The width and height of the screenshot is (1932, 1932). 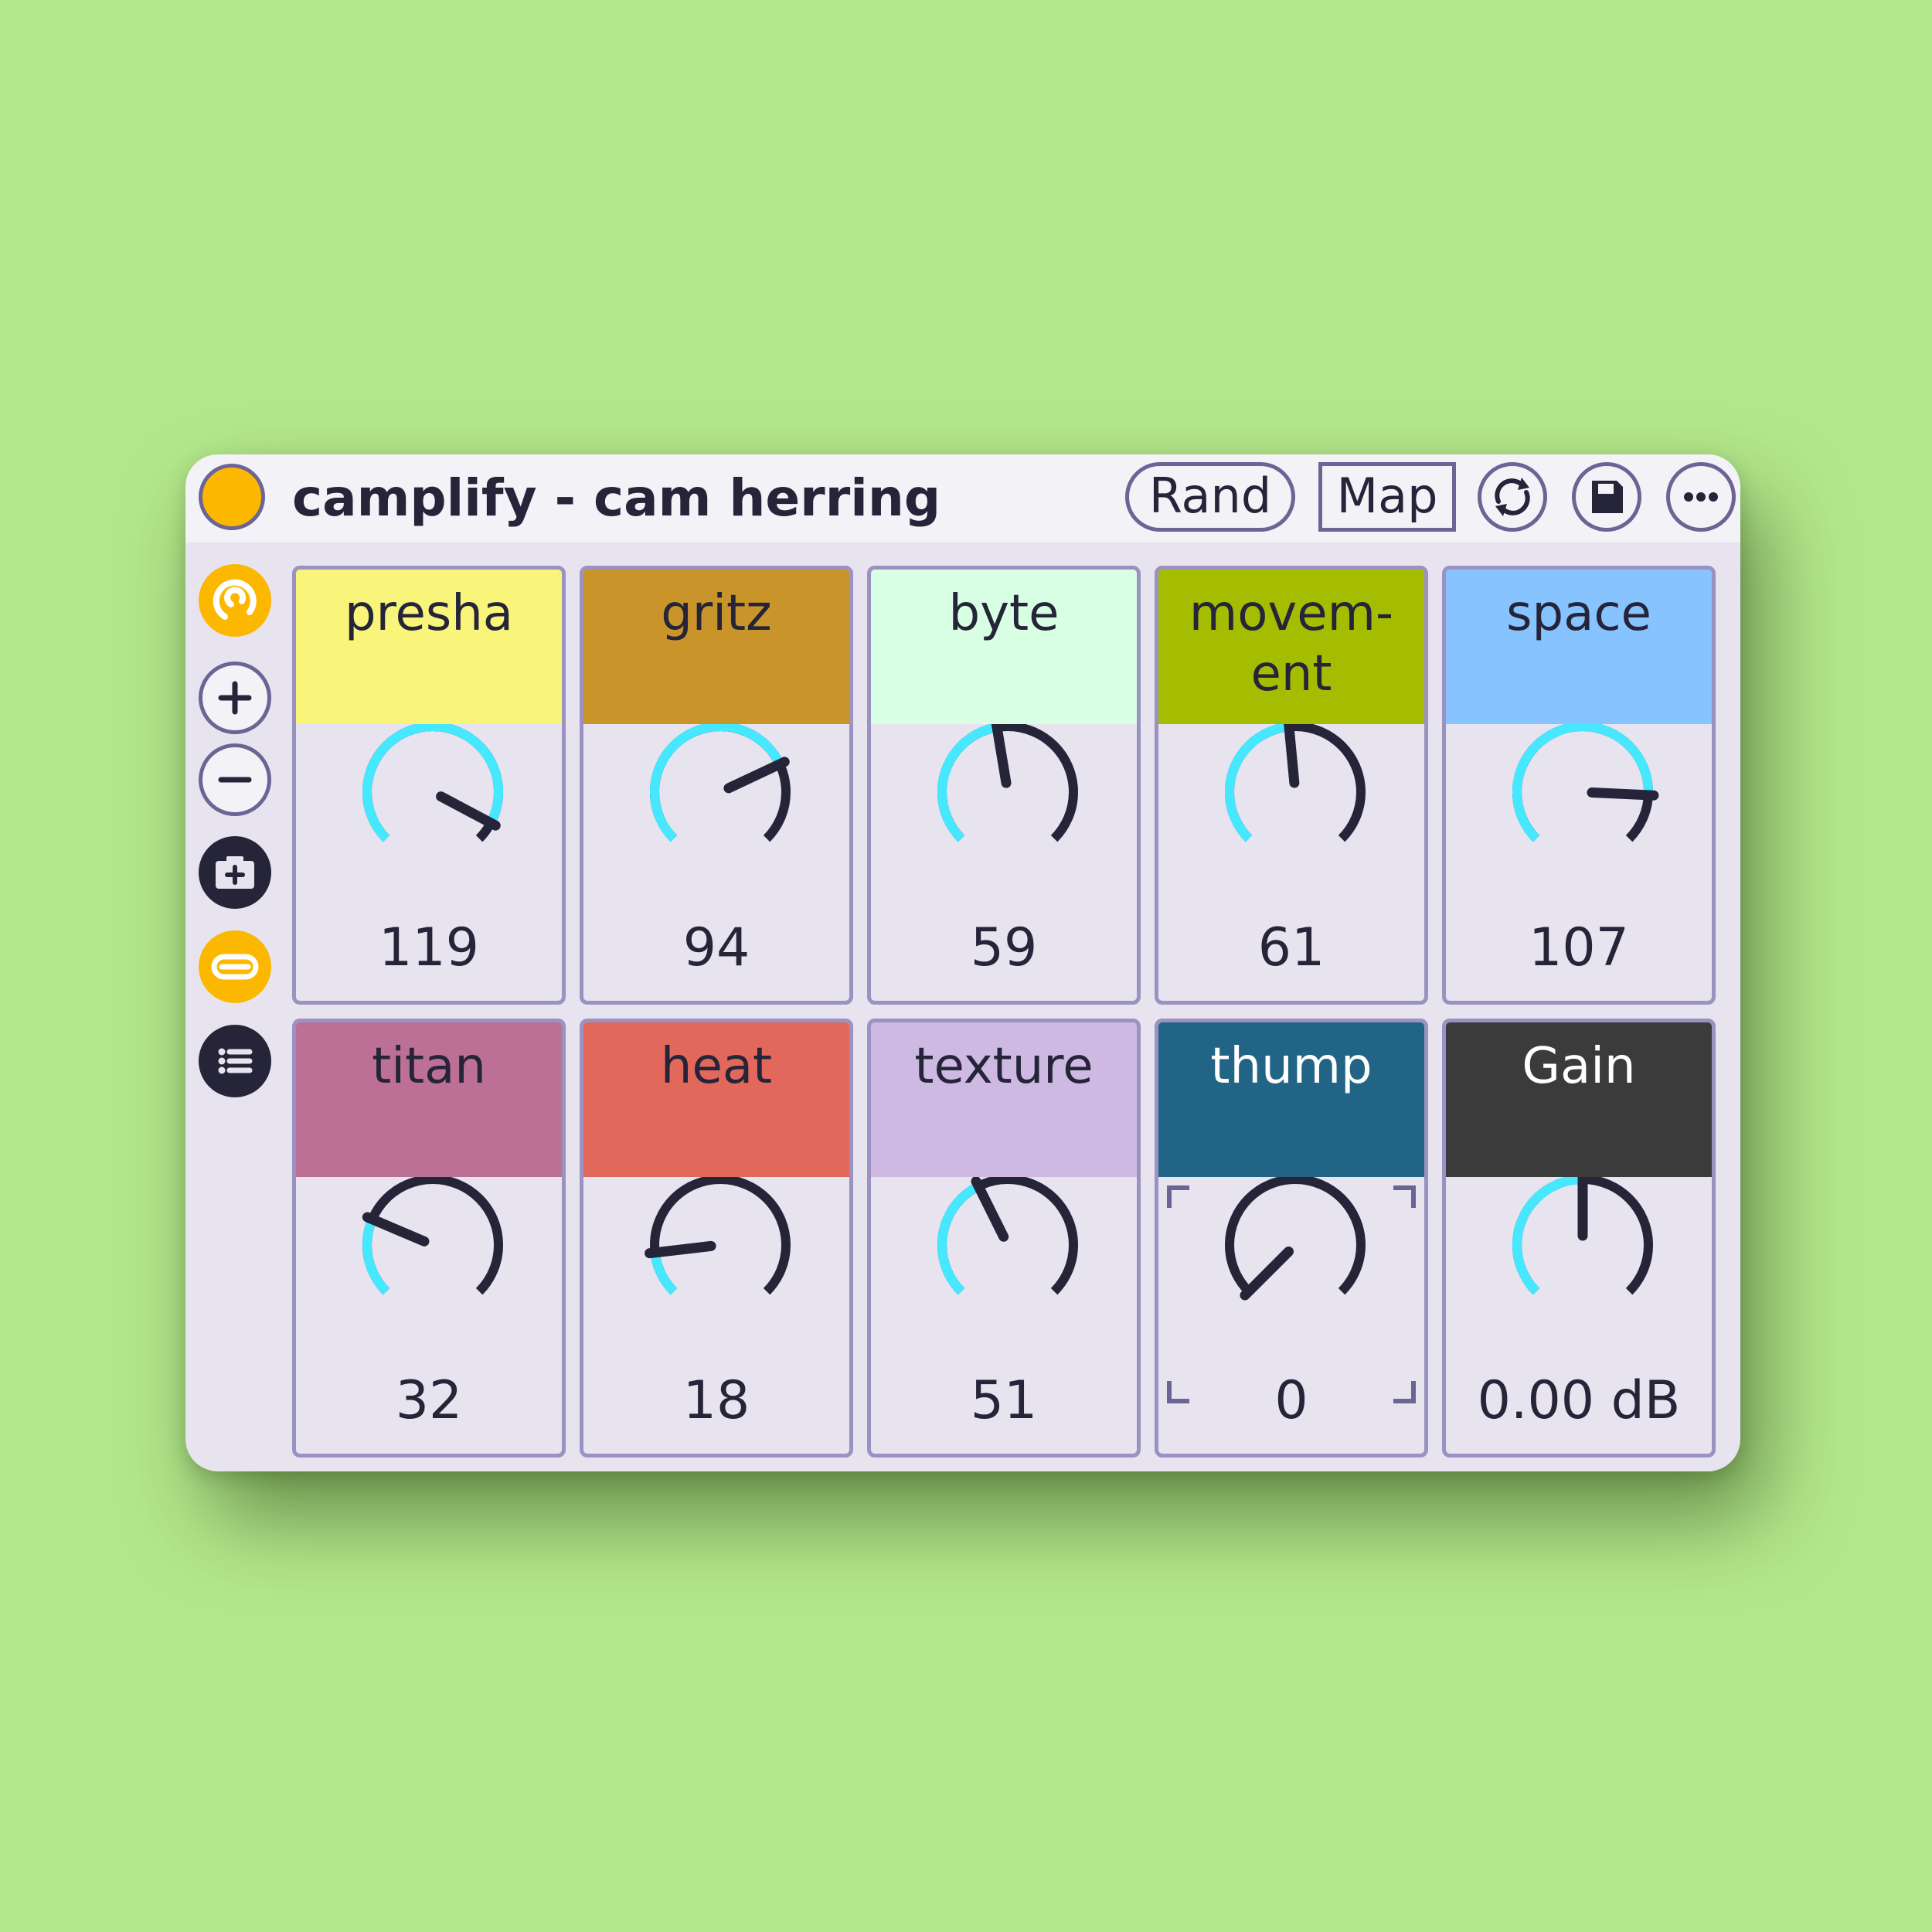 What do you see at coordinates (1004, 1400) in the screenshot?
I see `knob-value: 51` at bounding box center [1004, 1400].